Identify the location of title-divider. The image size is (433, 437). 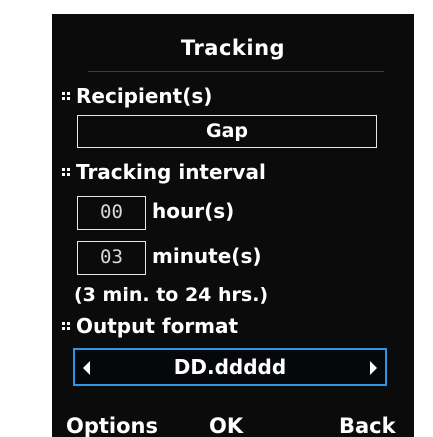
(236, 71).